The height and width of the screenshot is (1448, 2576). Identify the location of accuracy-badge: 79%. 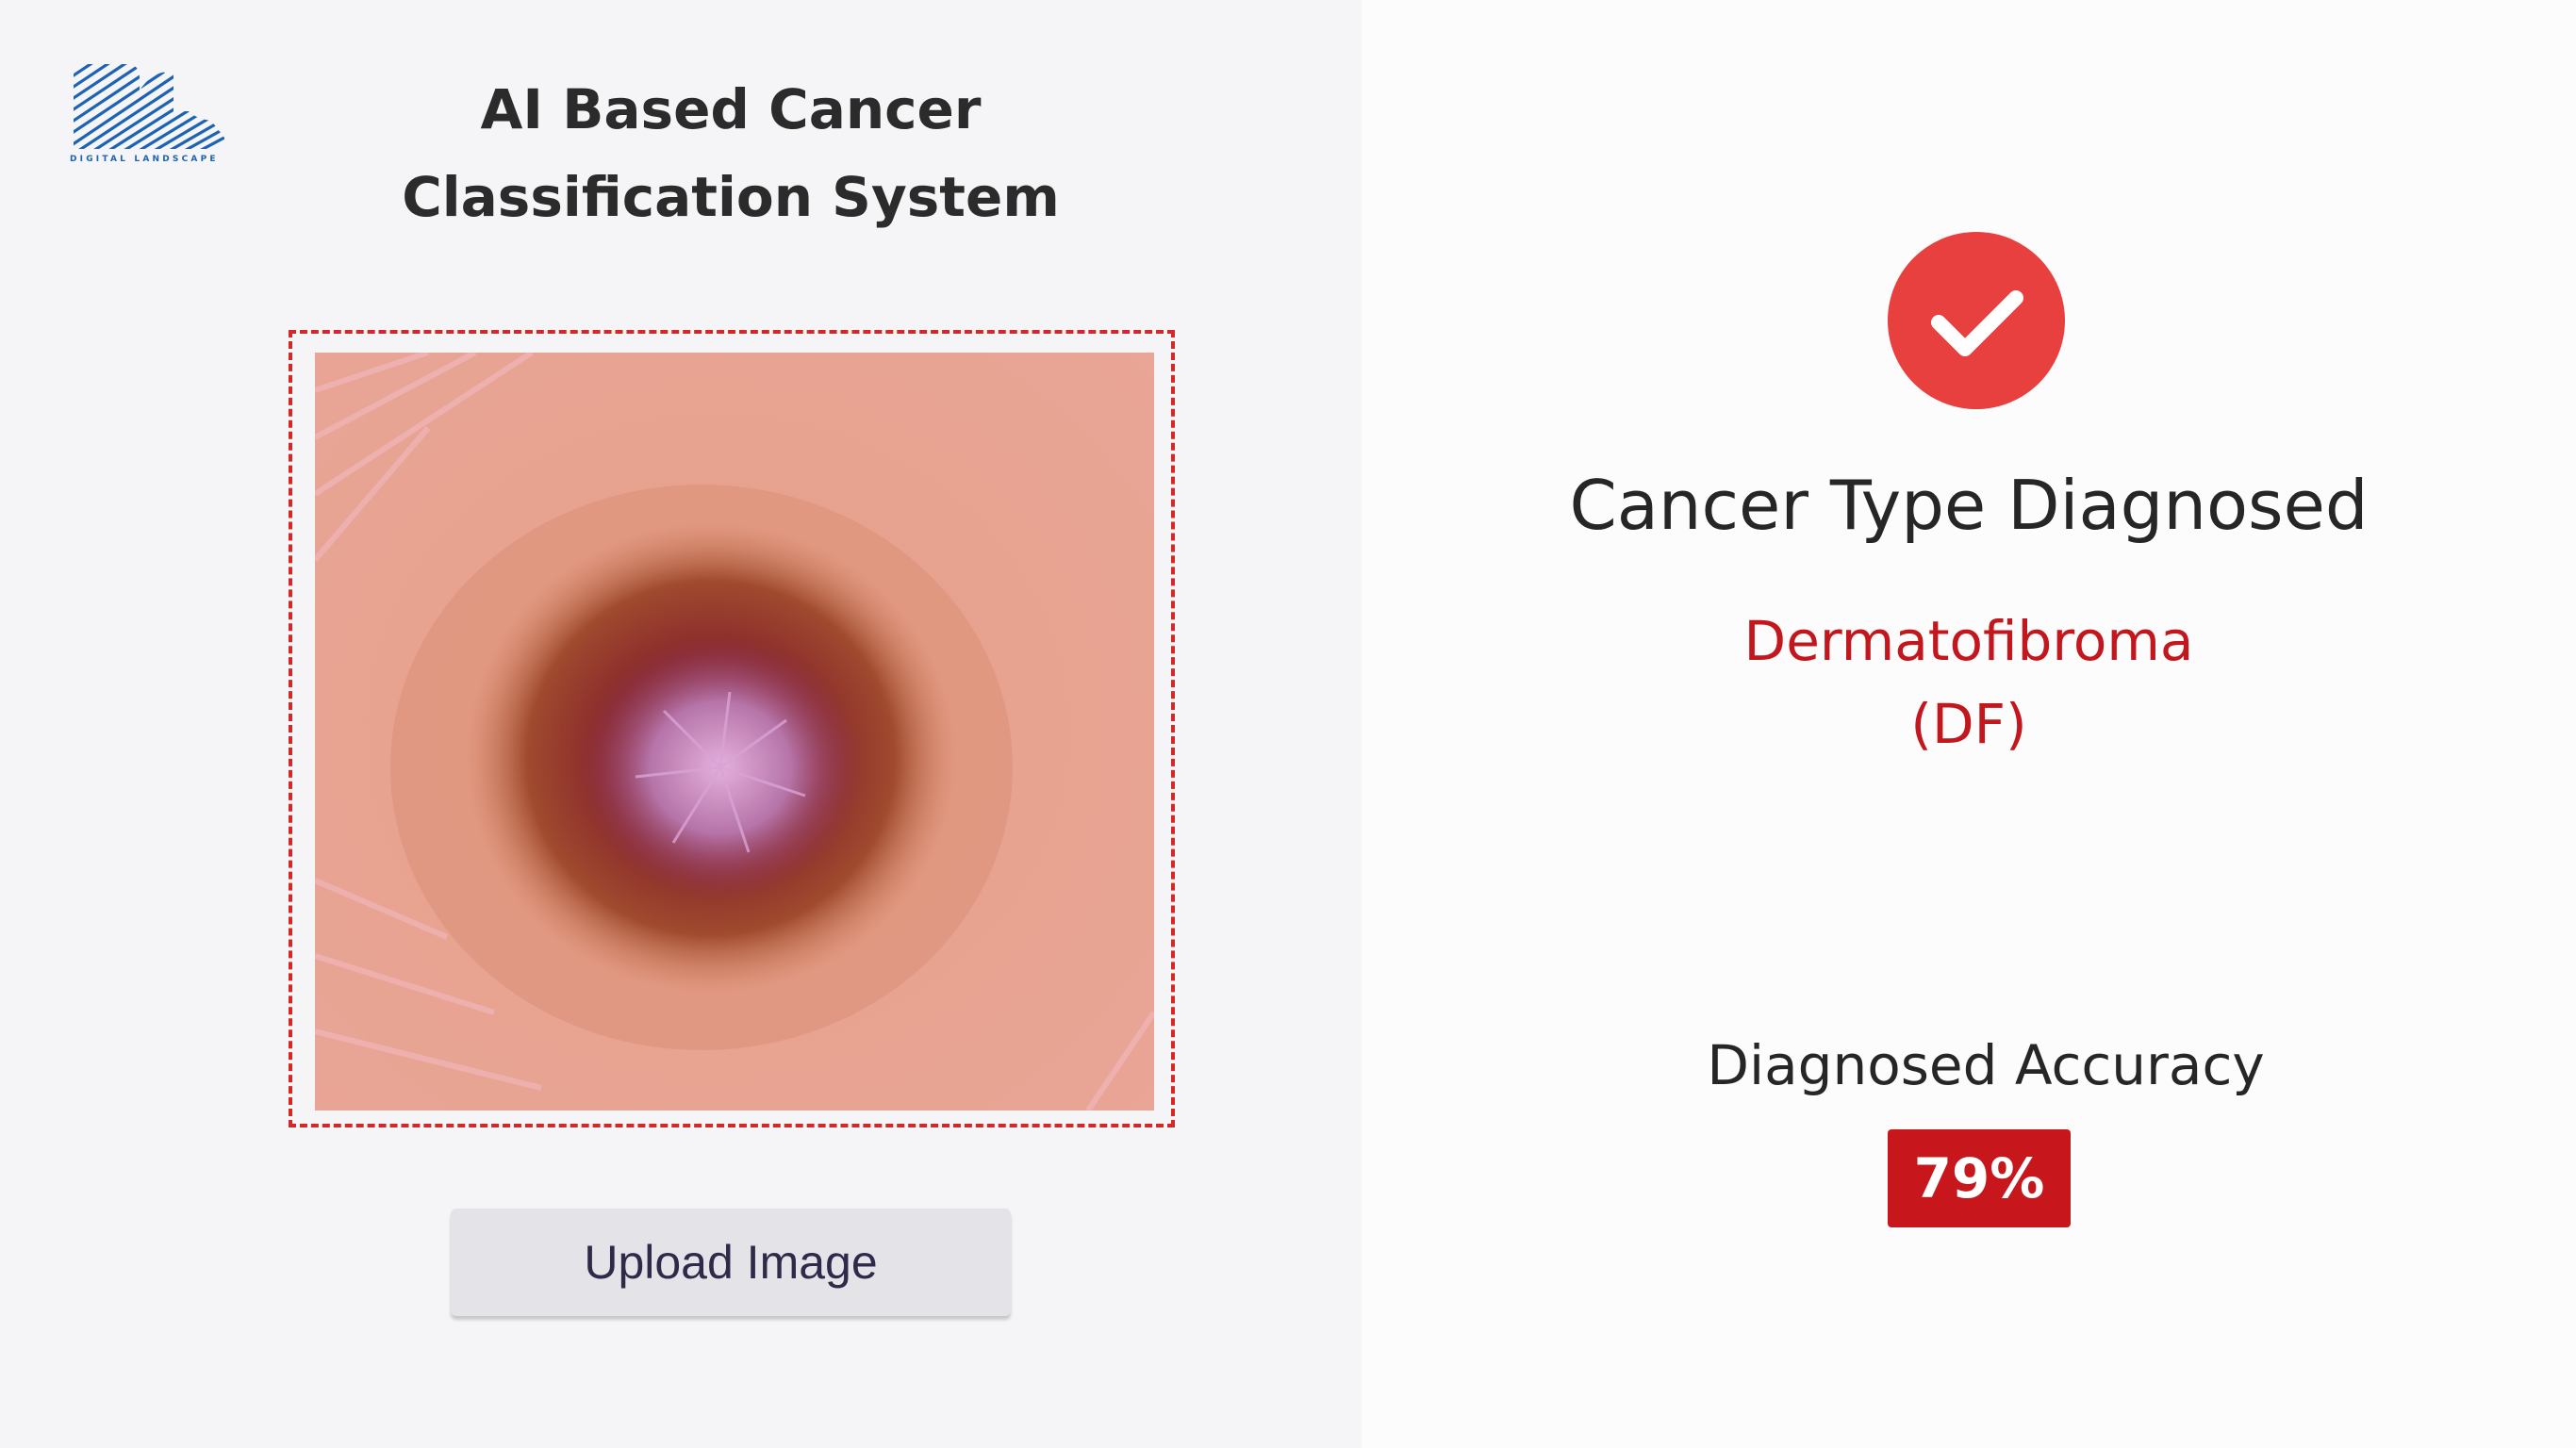
(1979, 1178).